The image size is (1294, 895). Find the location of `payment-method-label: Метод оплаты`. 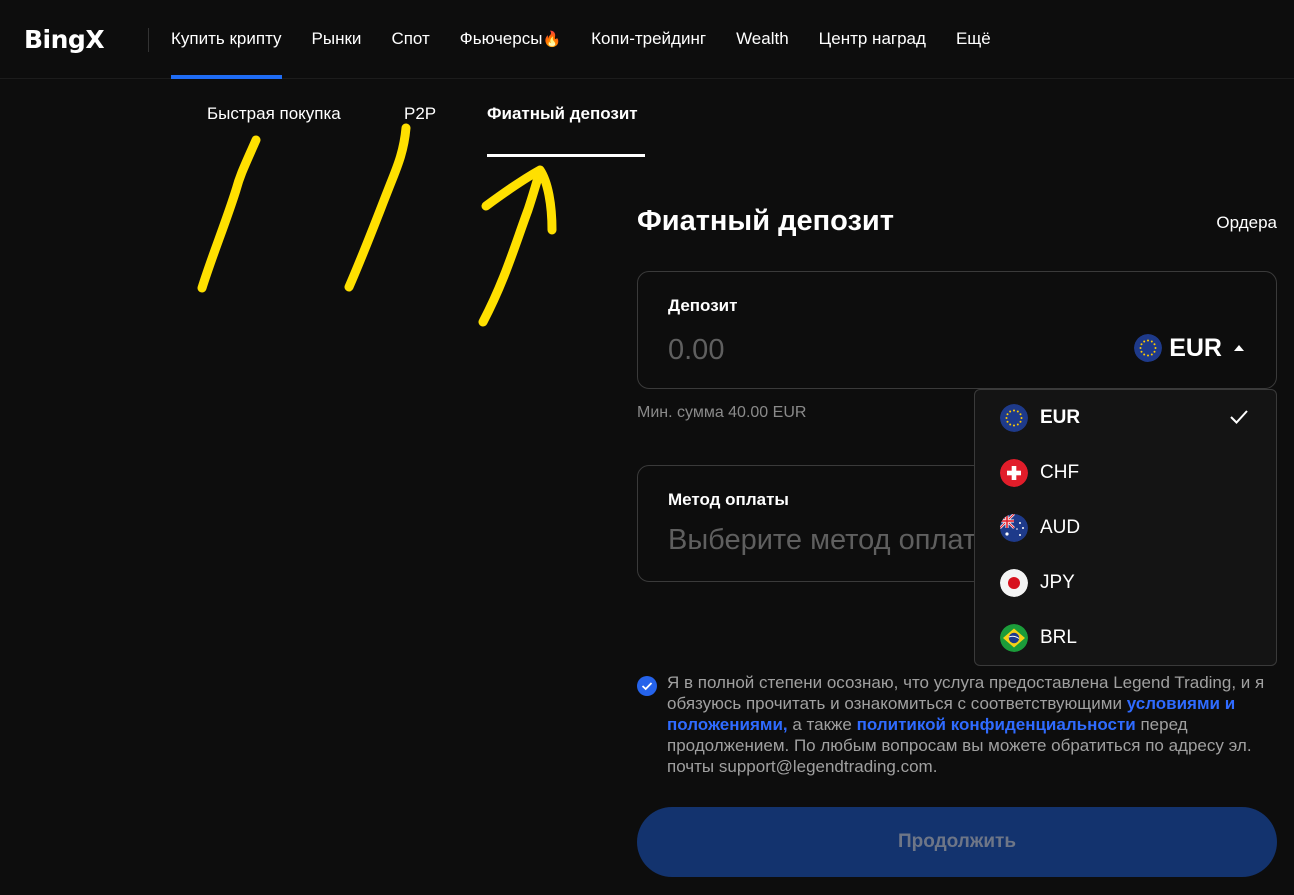

payment-method-label: Метод оплаты is located at coordinates (728, 499).